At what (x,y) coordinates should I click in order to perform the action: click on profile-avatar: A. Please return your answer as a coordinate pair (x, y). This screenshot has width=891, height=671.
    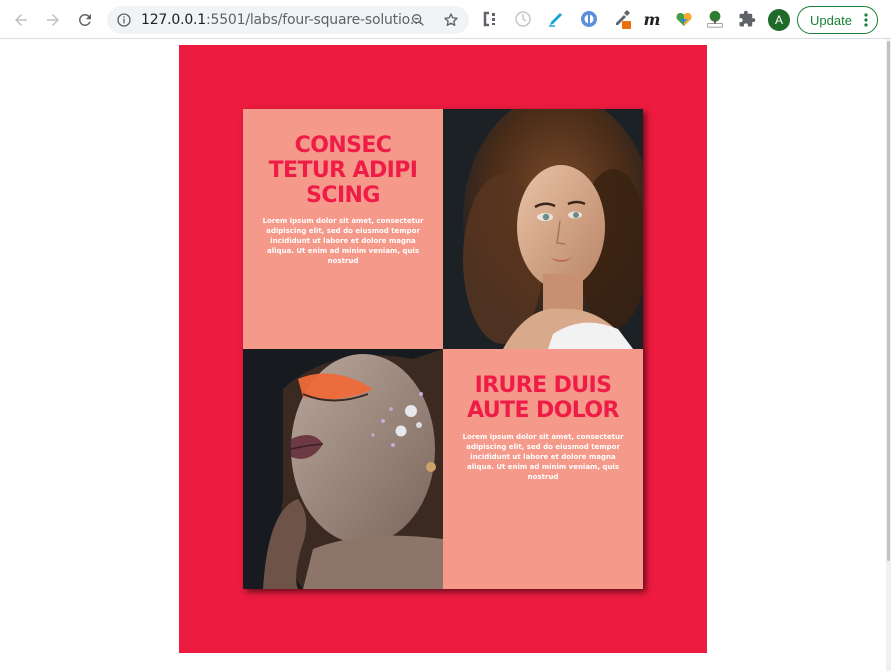
    Looking at the image, I should click on (779, 20).